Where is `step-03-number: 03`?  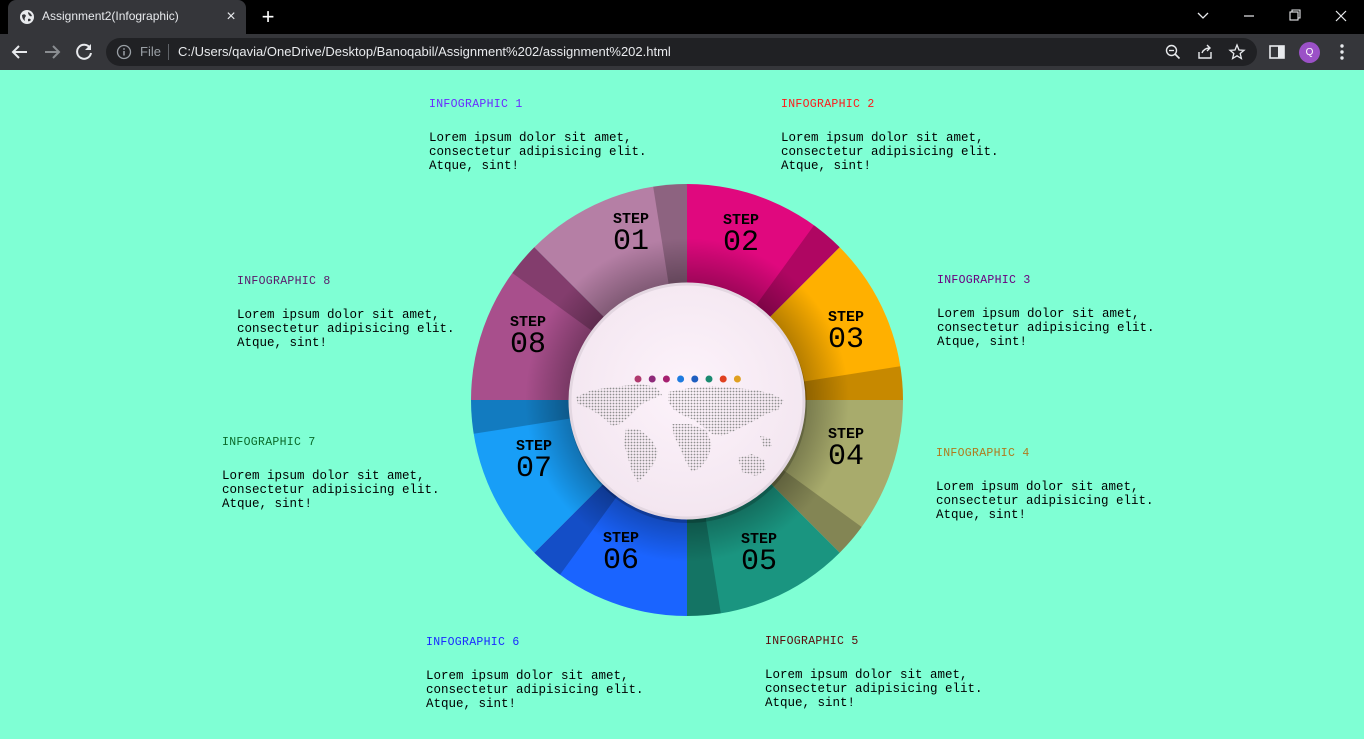
step-03-number: 03 is located at coordinates (845, 340).